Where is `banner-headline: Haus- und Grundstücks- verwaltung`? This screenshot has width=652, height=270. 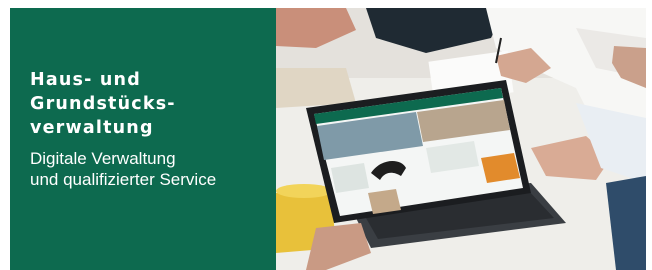 banner-headline: Haus- und Grundstücks- verwaltung is located at coordinates (143, 104).